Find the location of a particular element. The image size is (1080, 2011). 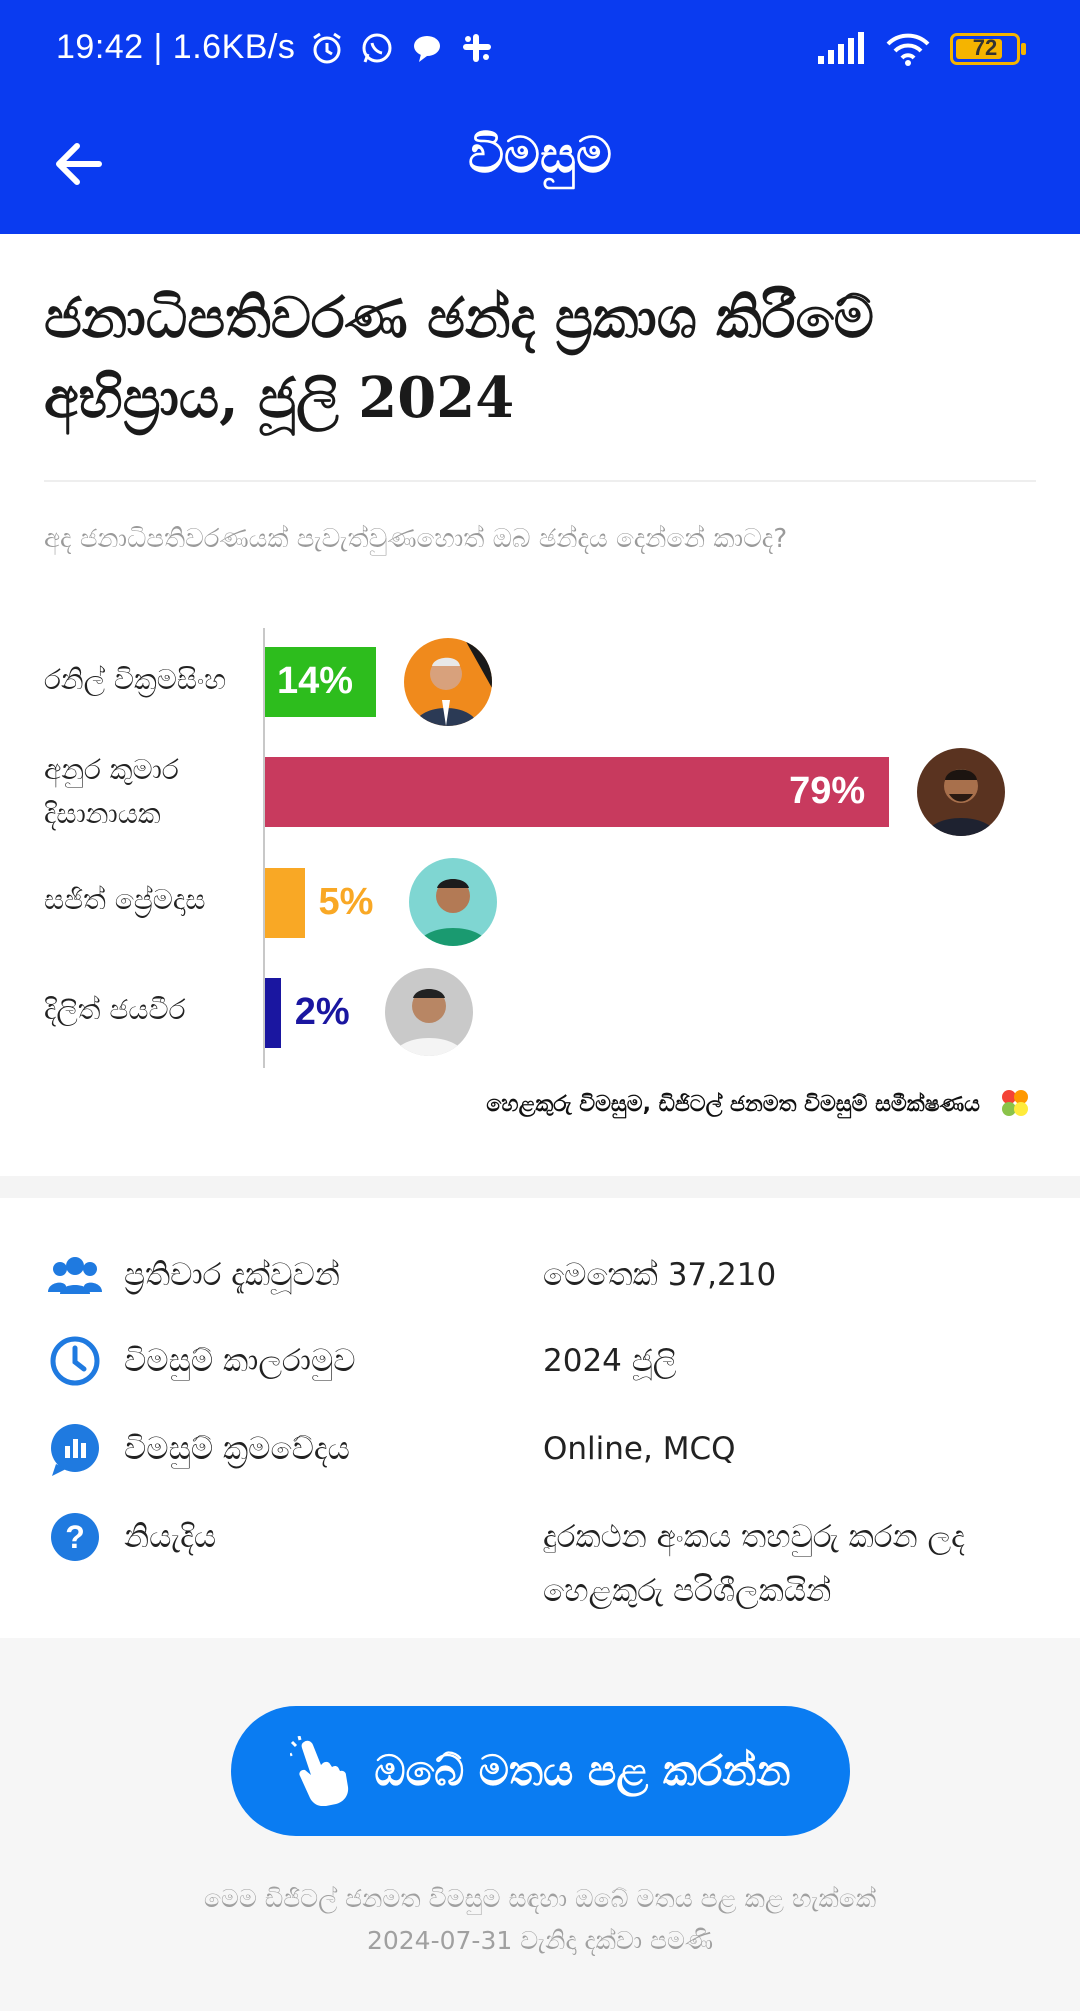

hand-pointer-icon is located at coordinates (319, 1771).